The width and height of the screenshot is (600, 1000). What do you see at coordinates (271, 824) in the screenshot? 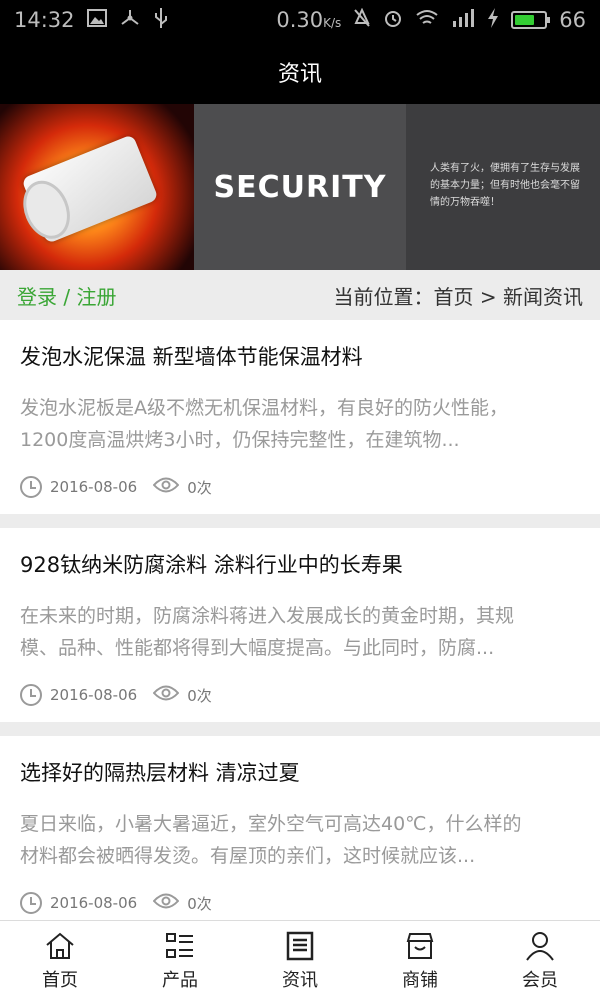
I see `article-summary-line: 夏日来临，小暑大暑逼近，室外空气可高达40℃，什么样的` at bounding box center [271, 824].